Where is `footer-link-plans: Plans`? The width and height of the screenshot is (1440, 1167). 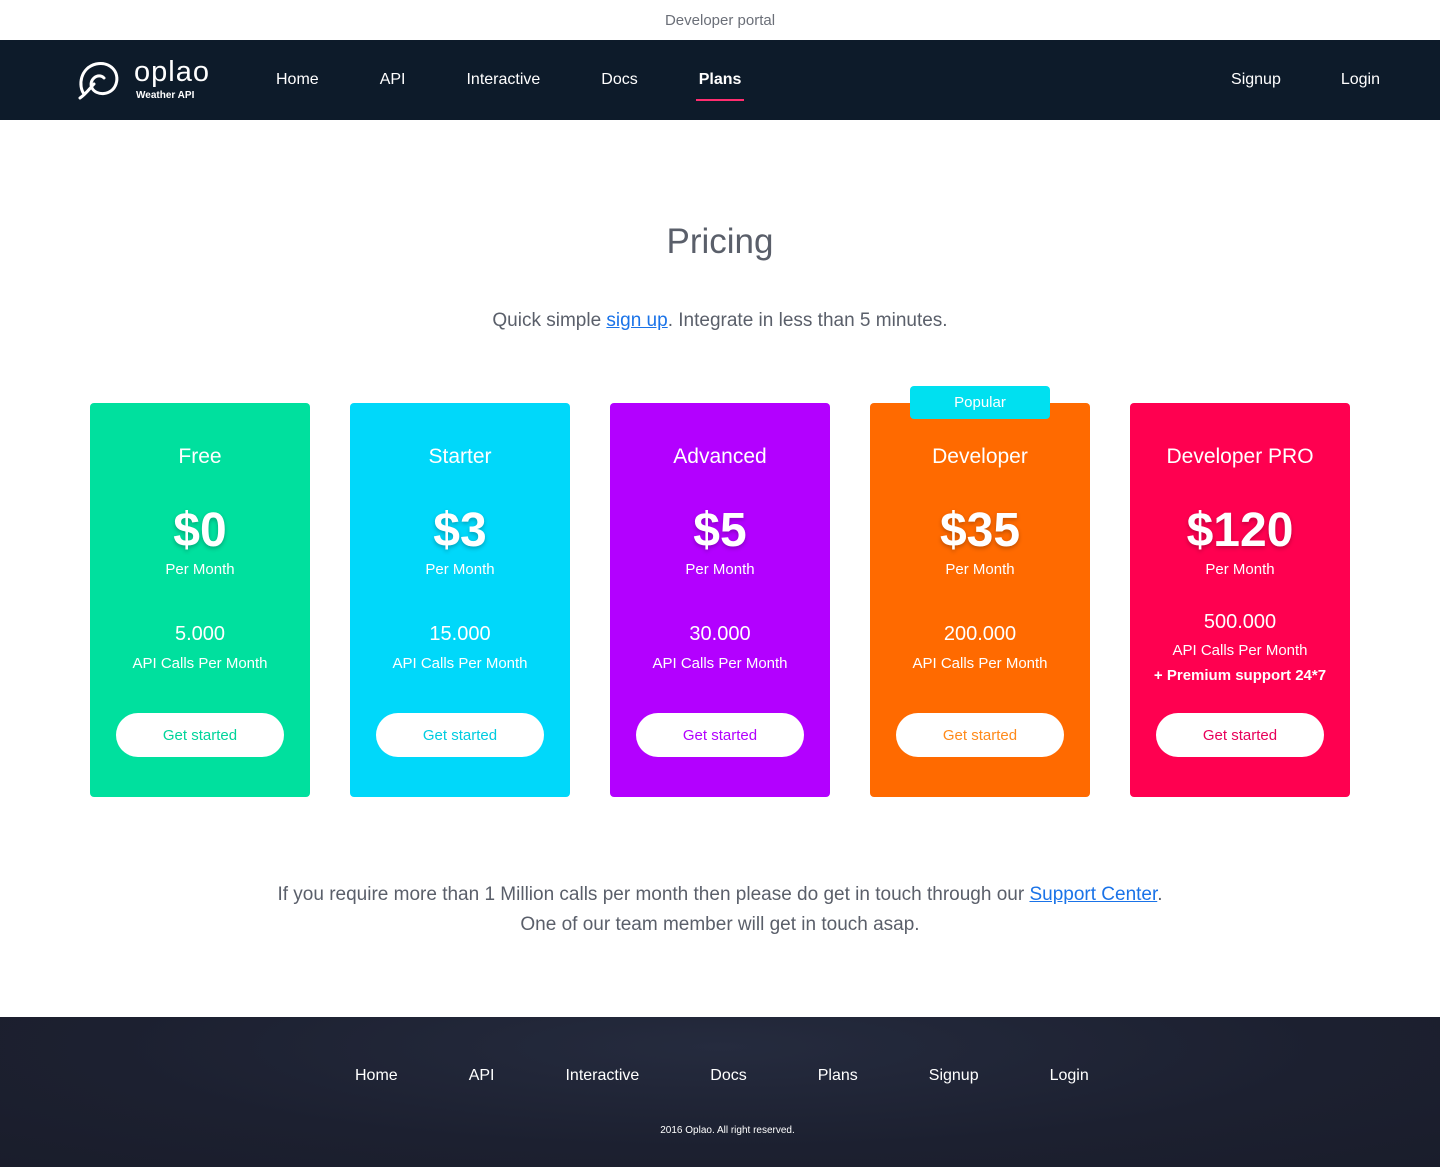 footer-link-plans: Plans is located at coordinates (838, 1076).